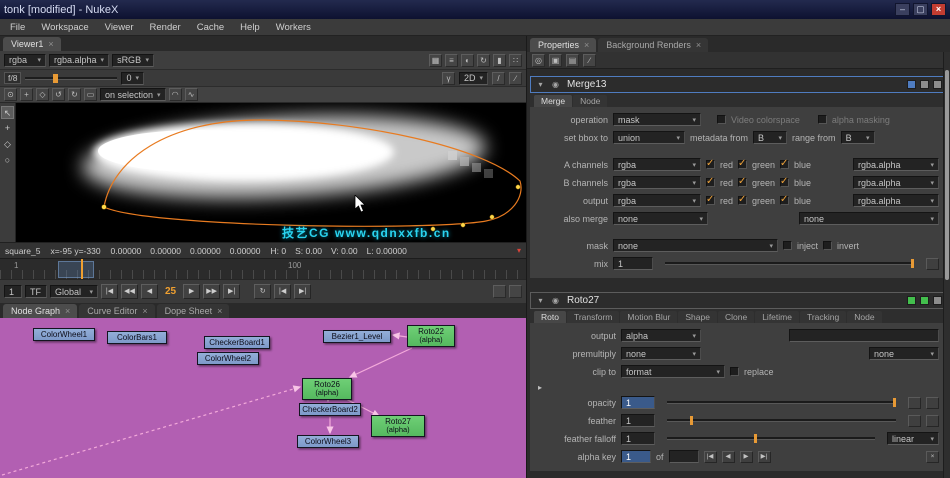  I want to click on menu-viewer: Viewer, so click(119, 27).